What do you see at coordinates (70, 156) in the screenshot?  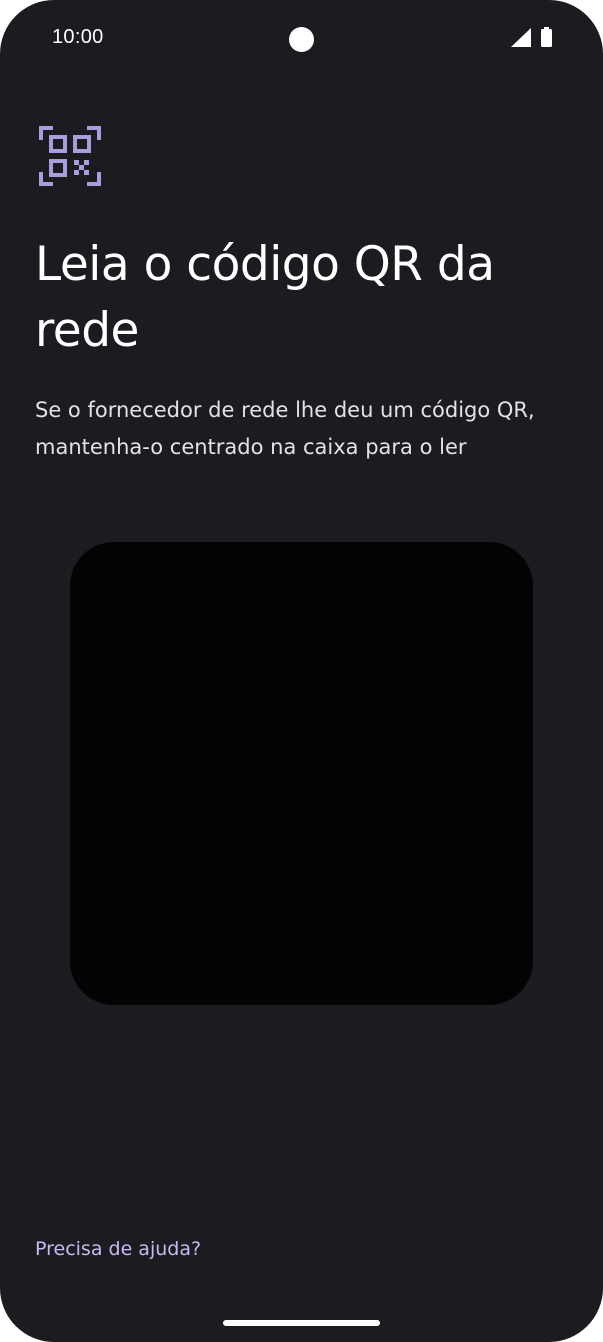 I see `qr-code-scanner-icon` at bounding box center [70, 156].